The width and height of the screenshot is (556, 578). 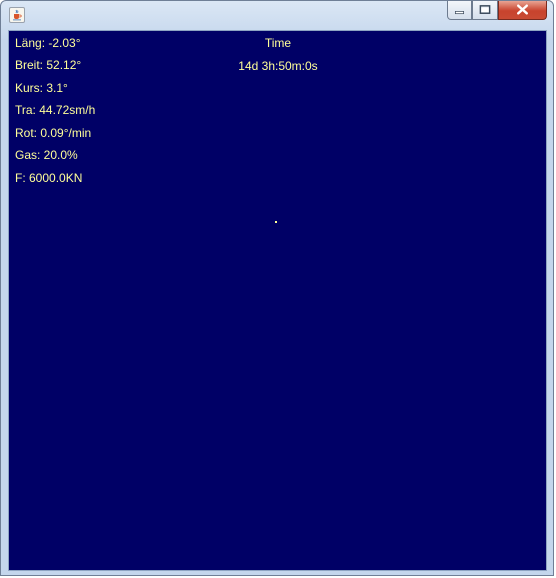 I want to click on close-icon, so click(x=522, y=9).